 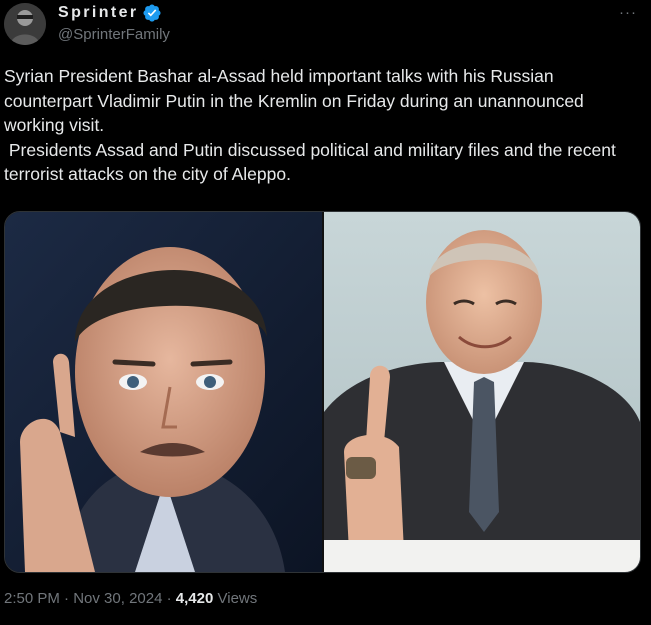 I want to click on views-label: Views, so click(x=235, y=598).